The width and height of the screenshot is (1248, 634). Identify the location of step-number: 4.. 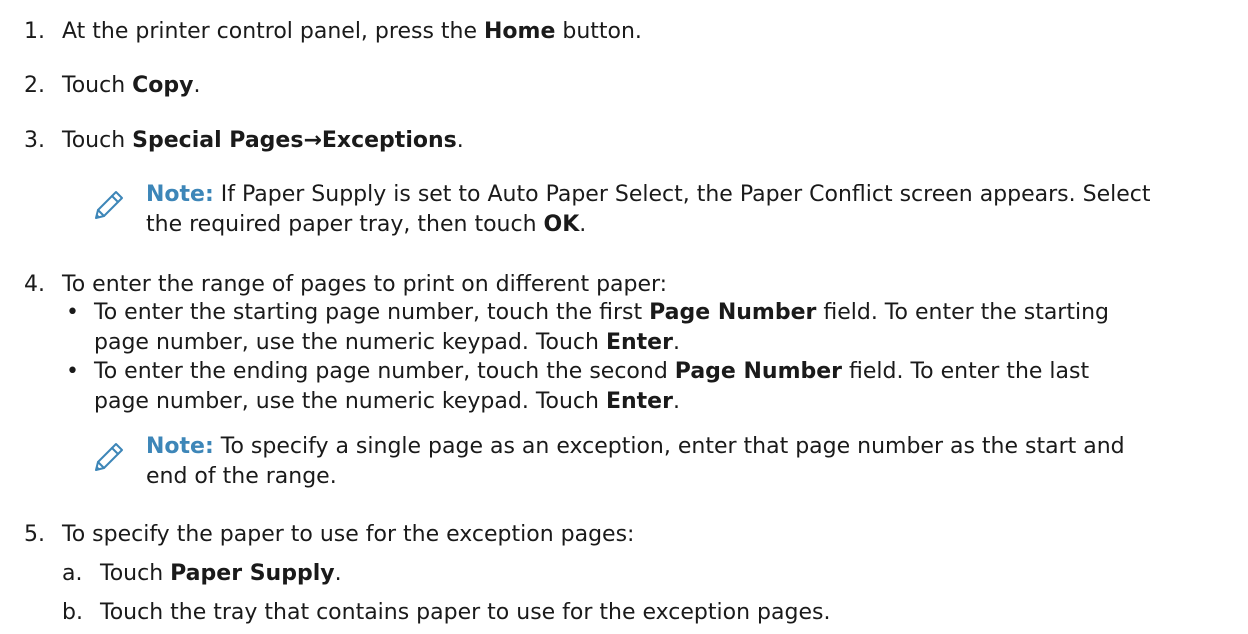
(34, 284).